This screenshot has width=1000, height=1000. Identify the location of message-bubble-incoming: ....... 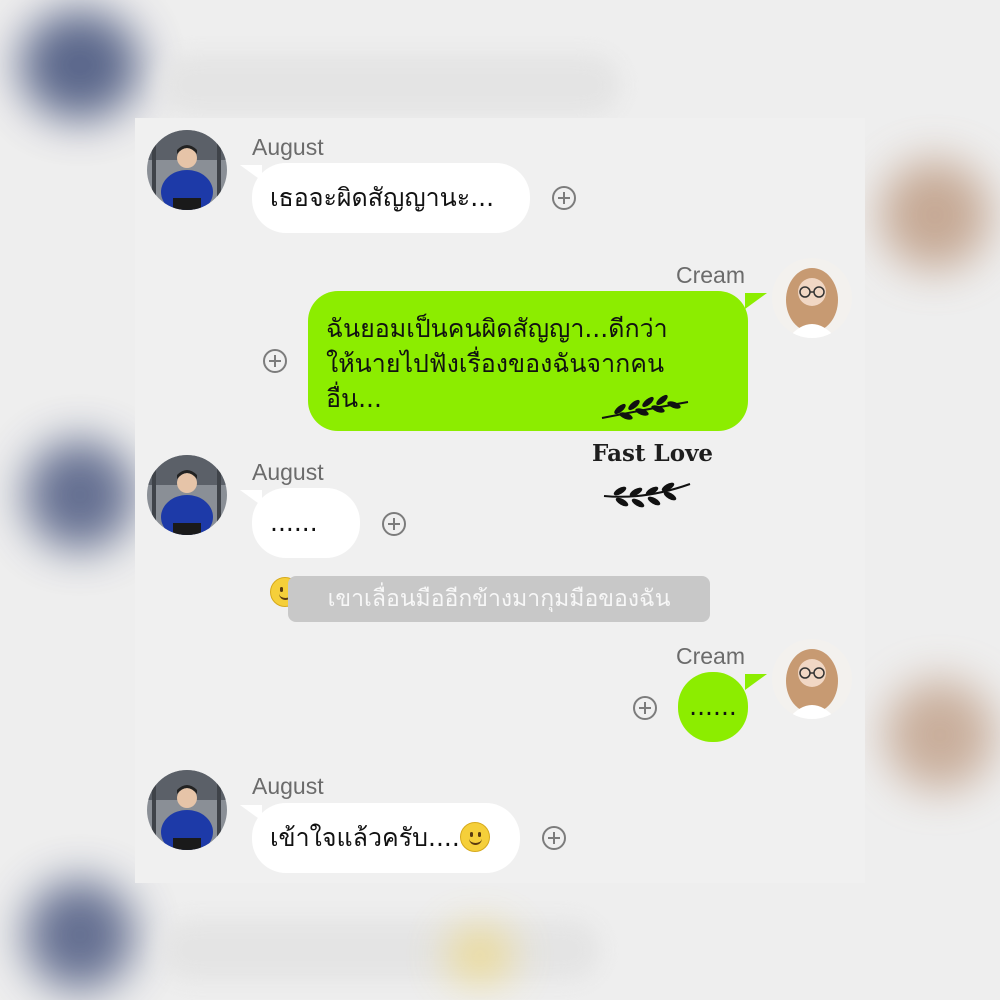
(306, 547).